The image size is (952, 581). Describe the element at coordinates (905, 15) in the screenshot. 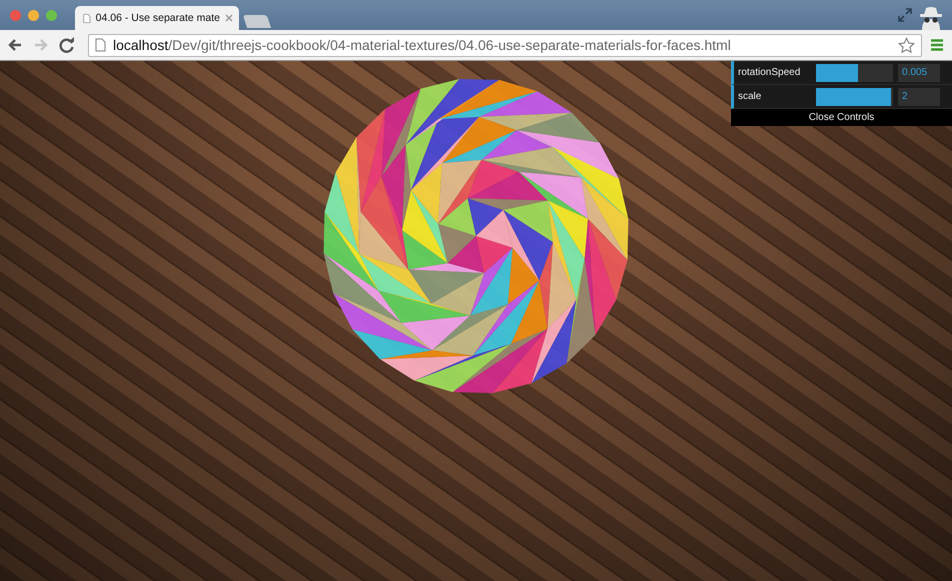

I see `fullscreen-icon` at that location.